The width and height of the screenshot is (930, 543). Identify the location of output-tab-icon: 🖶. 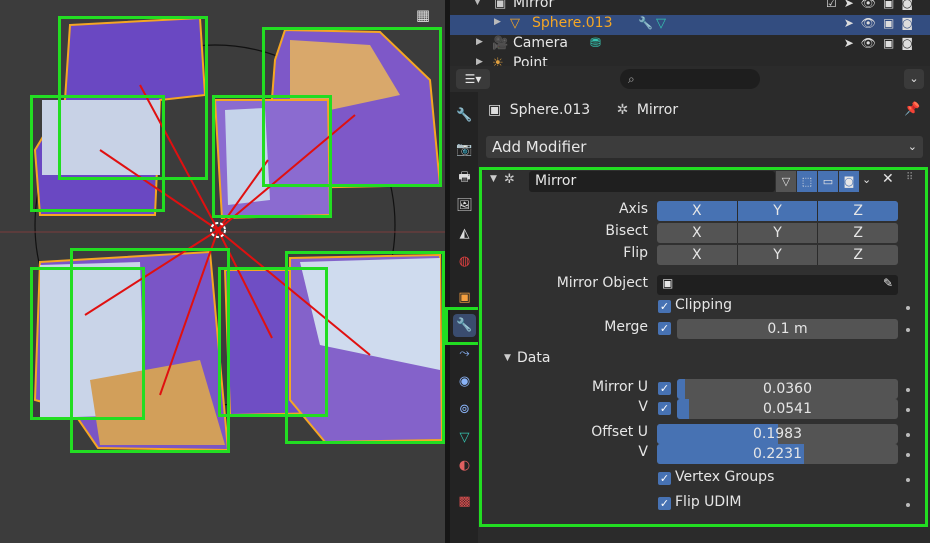
(464, 177).